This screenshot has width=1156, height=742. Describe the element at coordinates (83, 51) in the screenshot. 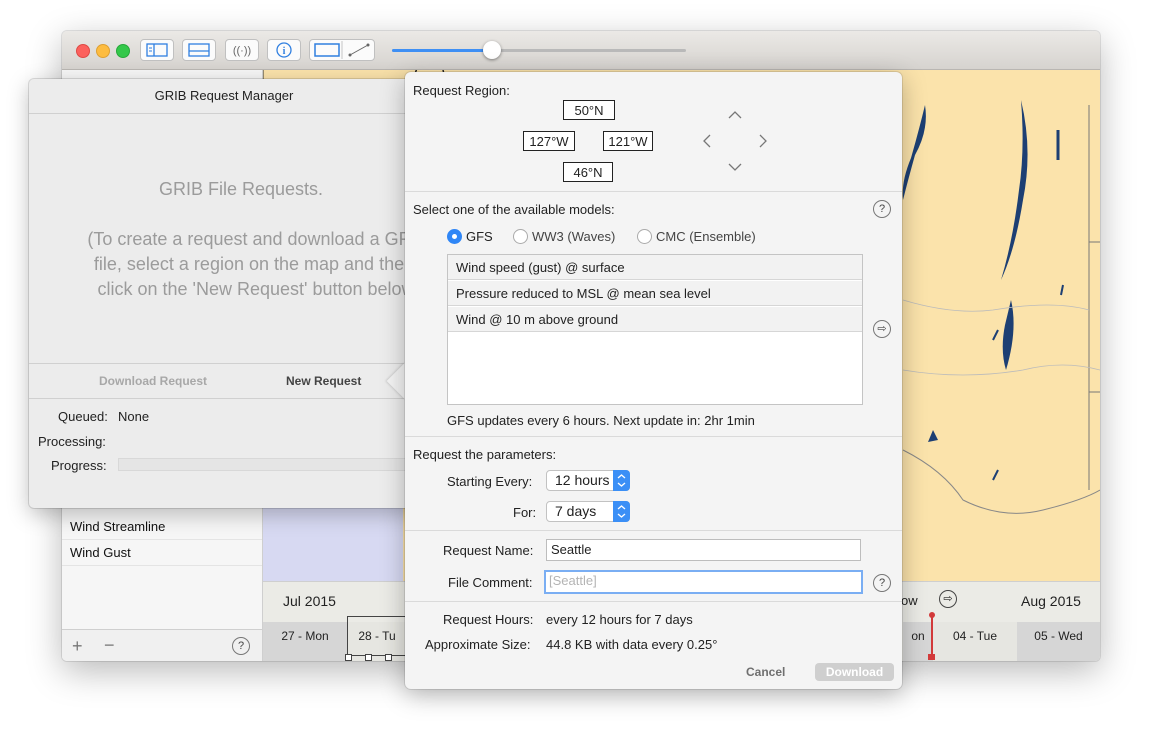

I see `close-window-button` at that location.